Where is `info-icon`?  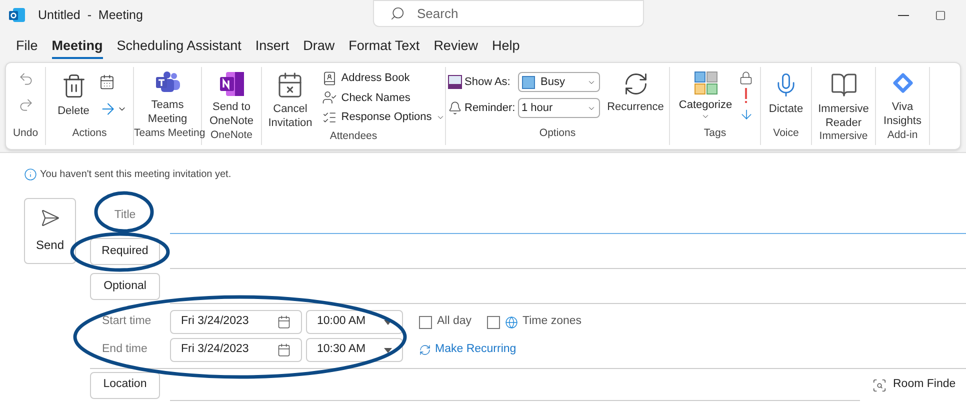
info-icon is located at coordinates (30, 174).